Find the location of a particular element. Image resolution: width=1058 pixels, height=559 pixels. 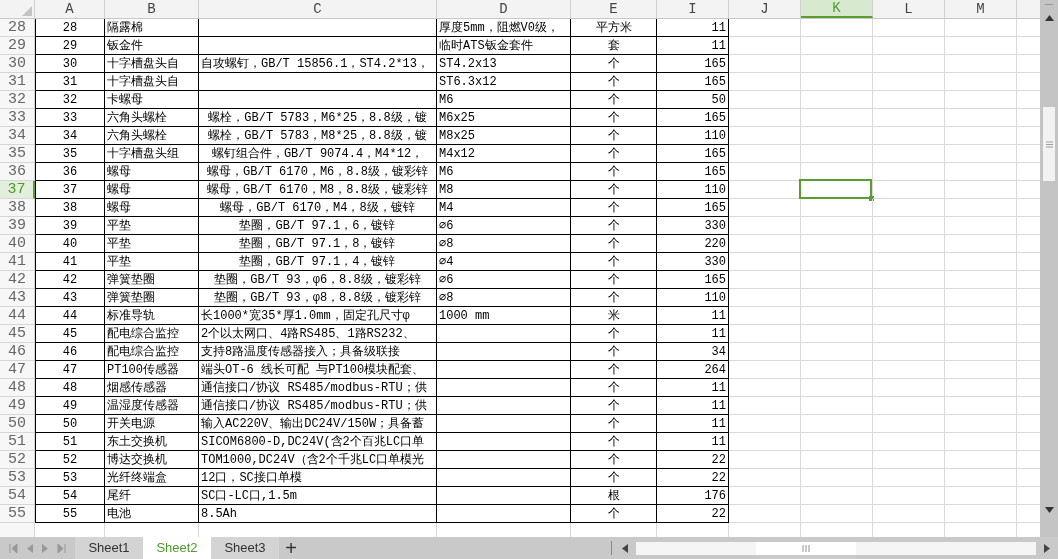

table-cell: 螺栓，GB/T 5783，M6*25，8.8级，镀 is located at coordinates (318, 118).